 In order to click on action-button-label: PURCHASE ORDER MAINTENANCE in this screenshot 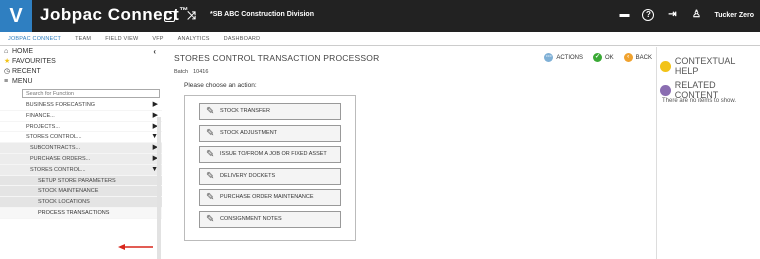, I will do `click(267, 197)`.